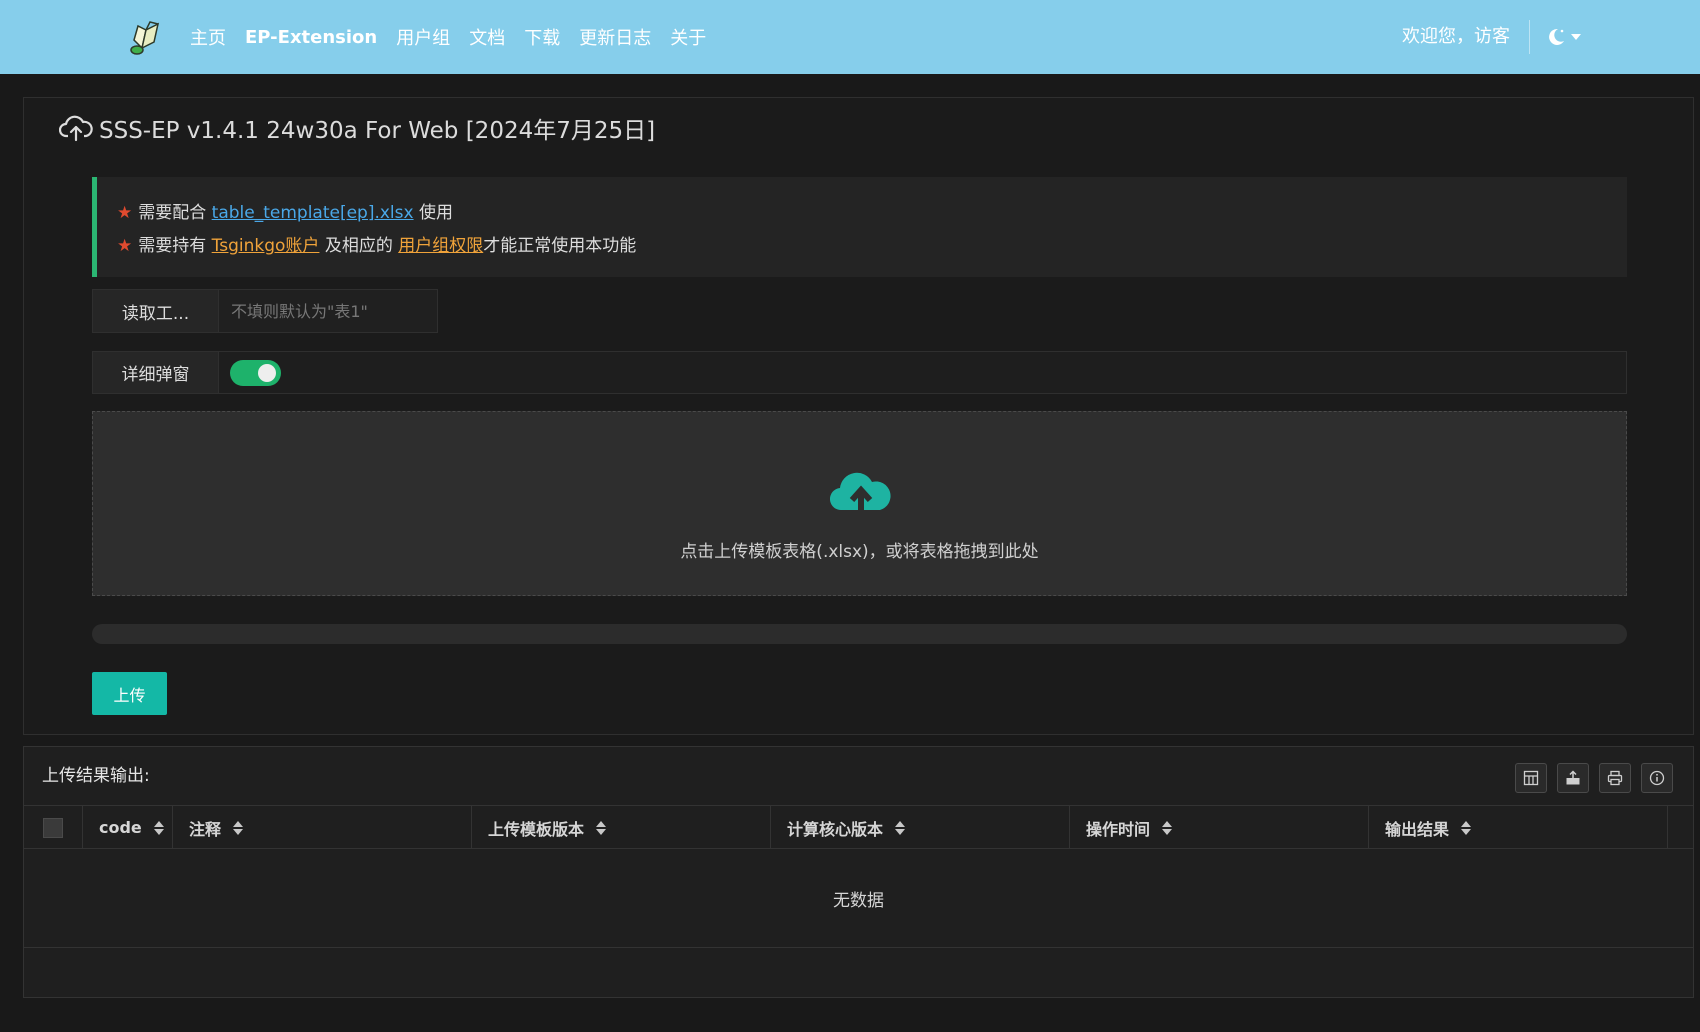  I want to click on export-icon, so click(1573, 777).